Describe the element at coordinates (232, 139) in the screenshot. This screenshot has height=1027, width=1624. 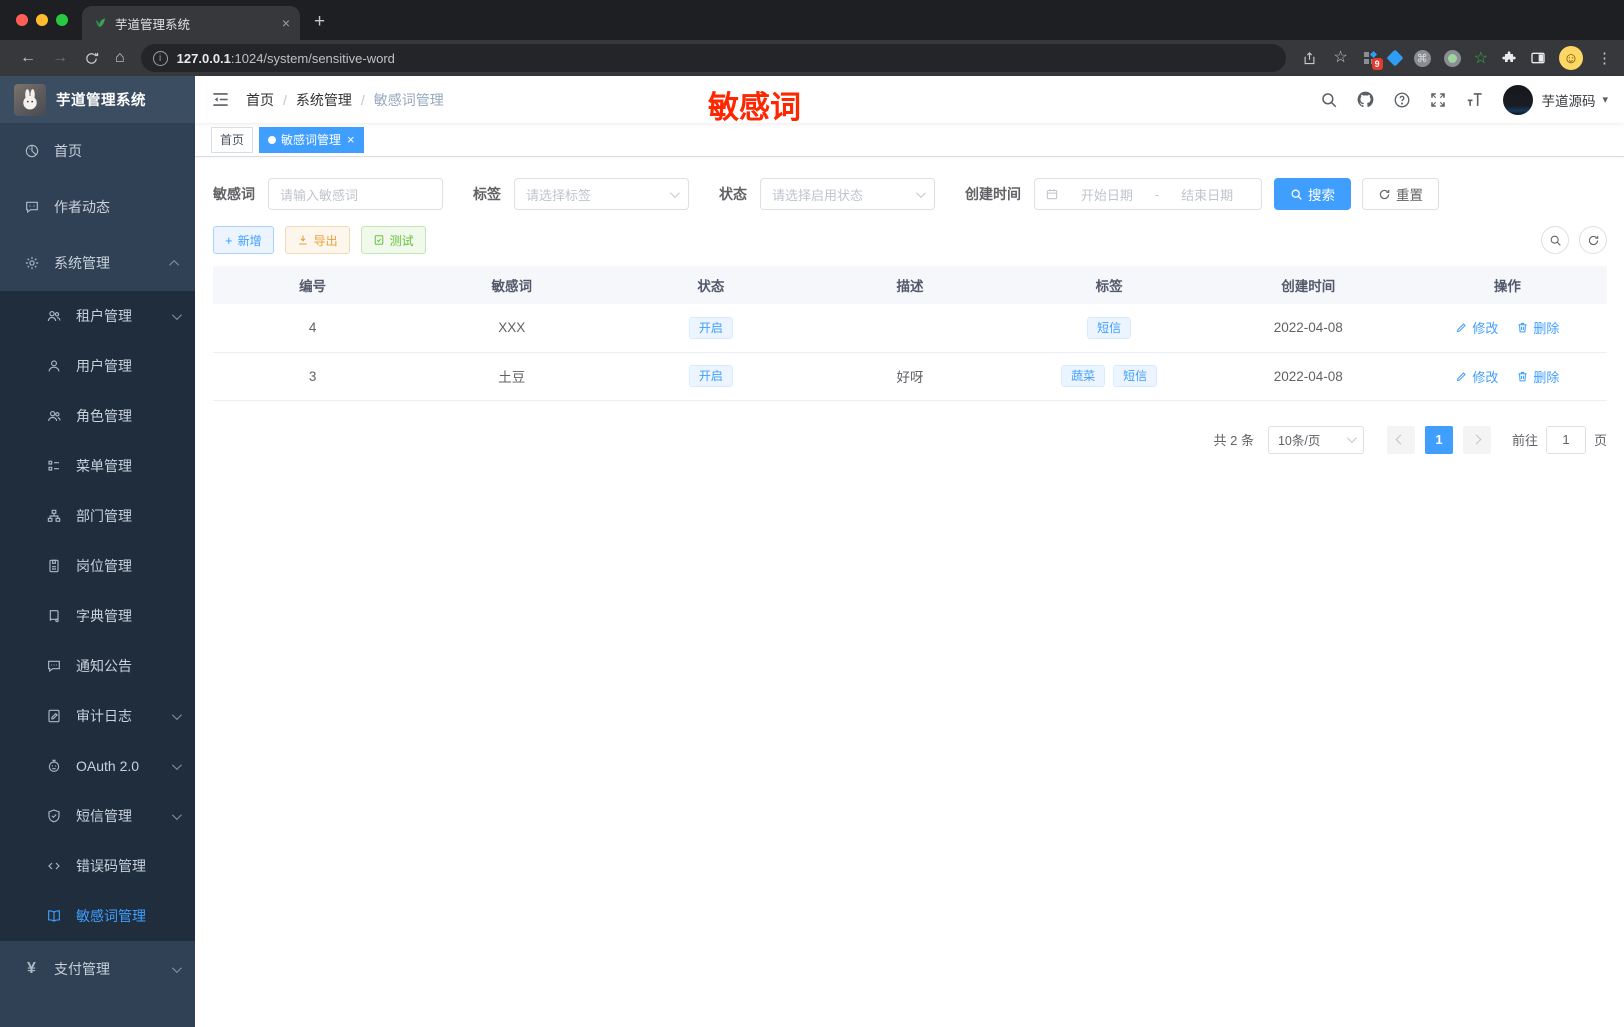
I see `tags-view-tab: 首页` at that location.